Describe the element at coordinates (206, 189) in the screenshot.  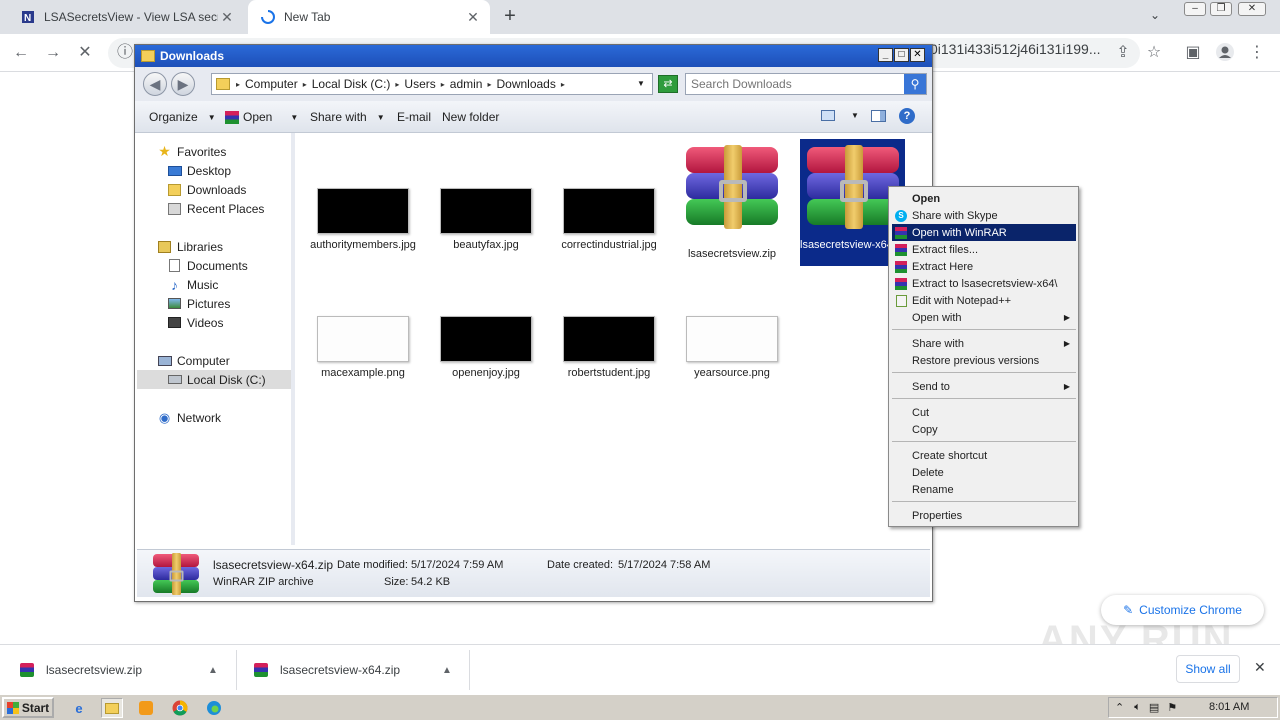
I see `nav-downloads: Downloads` at that location.